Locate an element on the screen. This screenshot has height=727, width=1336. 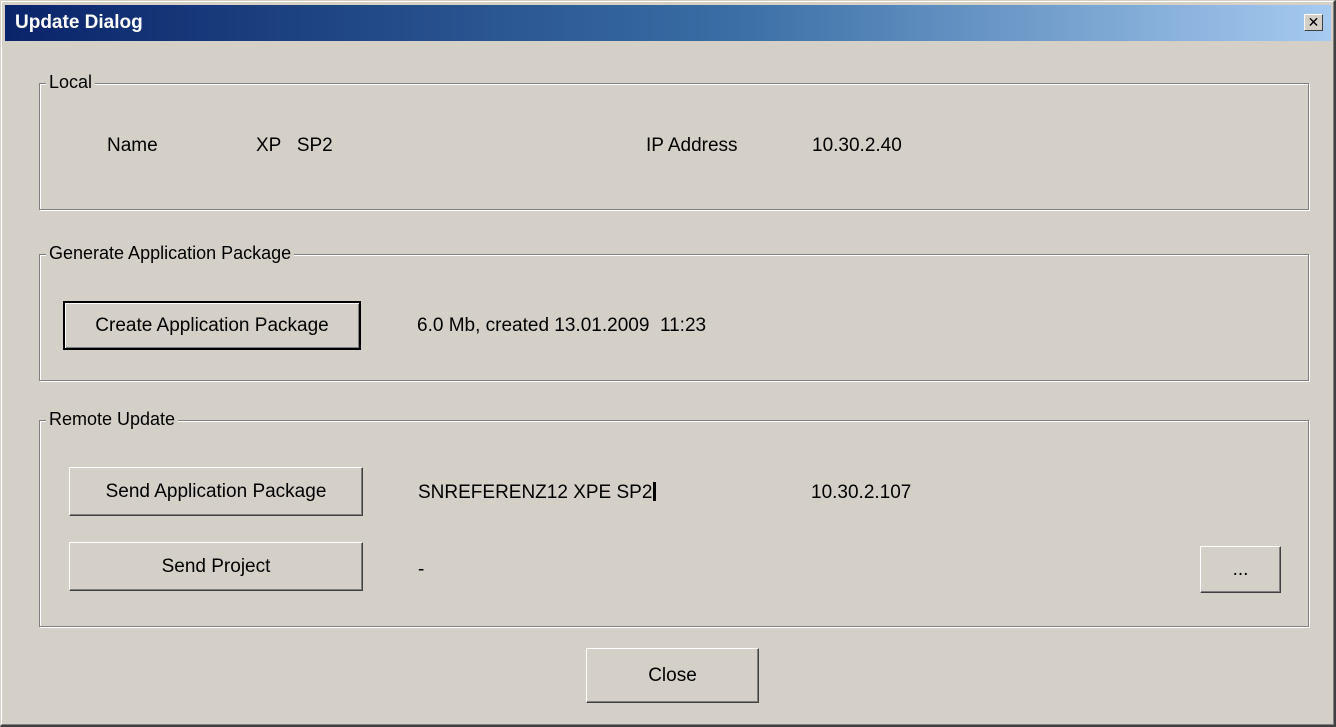
name-value: XP SP2 is located at coordinates (294, 145).